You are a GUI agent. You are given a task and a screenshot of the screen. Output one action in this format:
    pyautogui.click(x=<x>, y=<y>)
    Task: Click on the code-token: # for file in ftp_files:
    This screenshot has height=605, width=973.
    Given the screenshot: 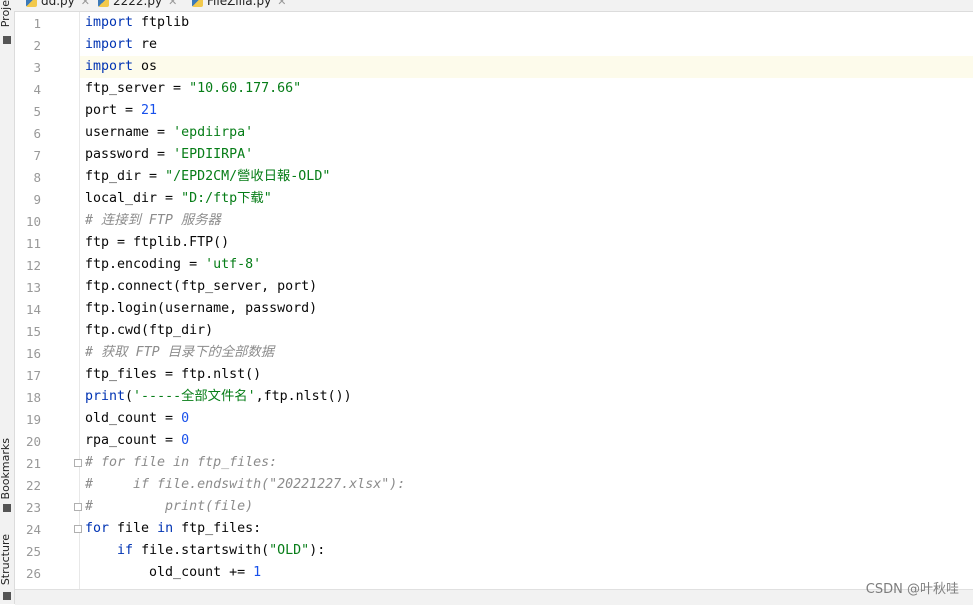 What is the action you would take?
    pyautogui.click(x=181, y=462)
    